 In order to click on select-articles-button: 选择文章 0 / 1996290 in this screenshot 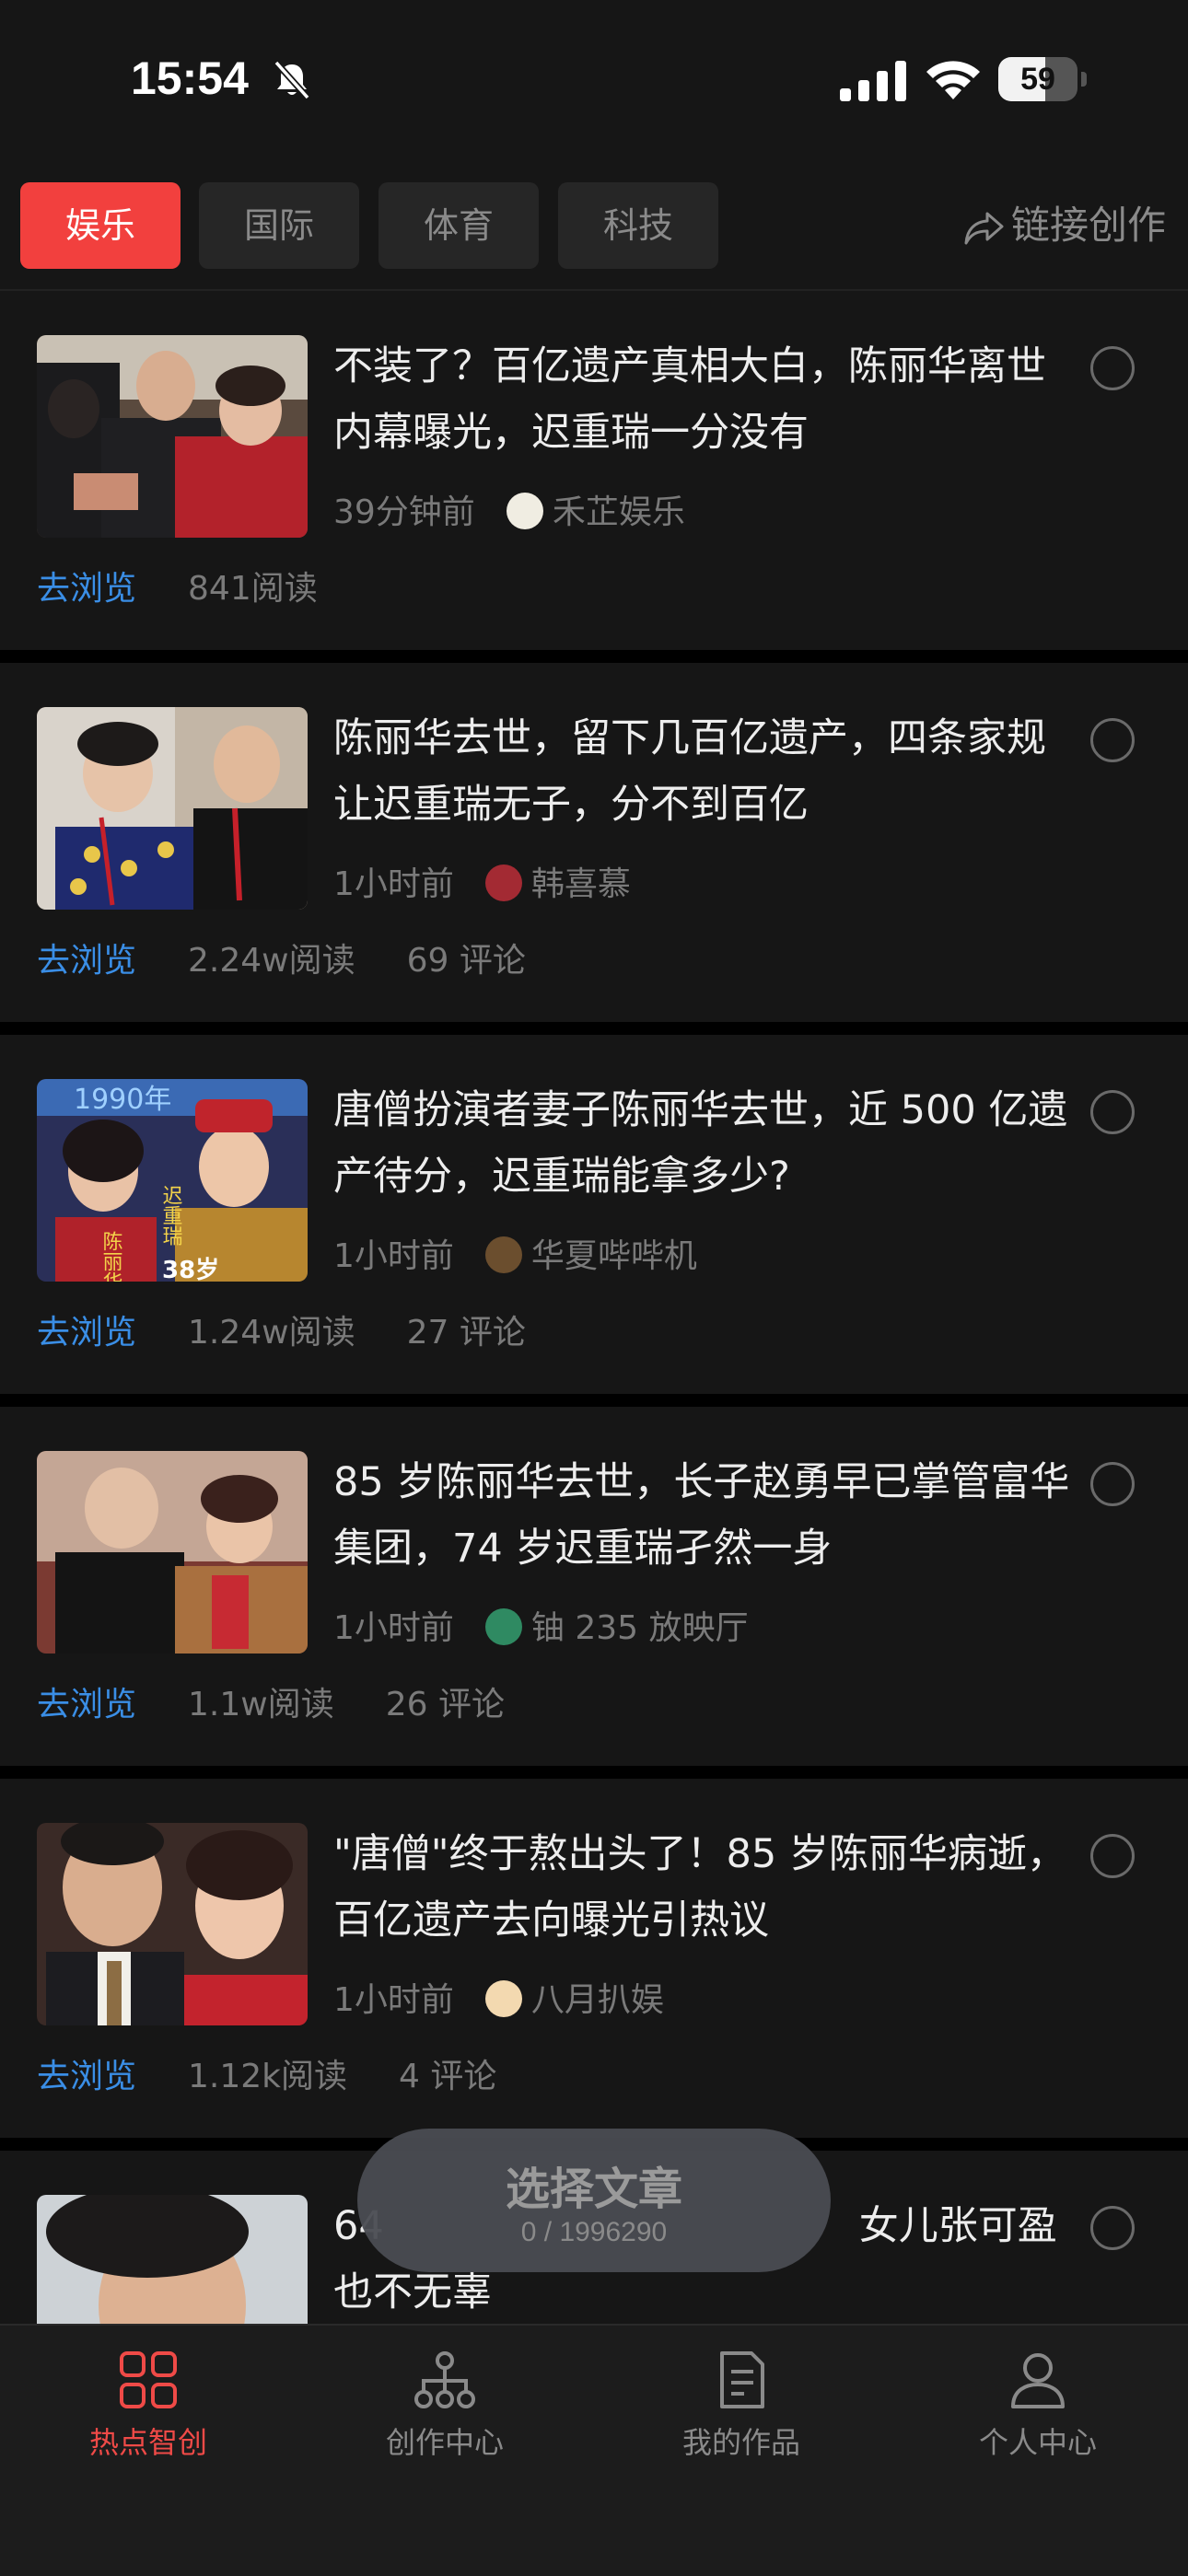, I will do `click(594, 2200)`.